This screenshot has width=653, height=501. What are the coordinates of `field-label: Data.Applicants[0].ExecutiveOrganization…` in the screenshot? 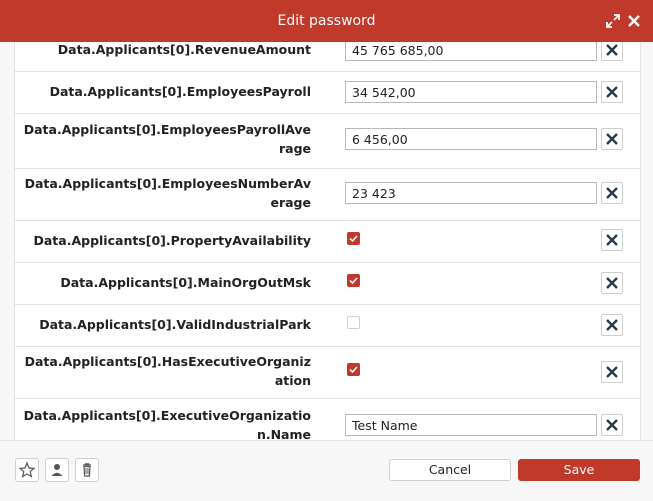 It's located at (167, 424).